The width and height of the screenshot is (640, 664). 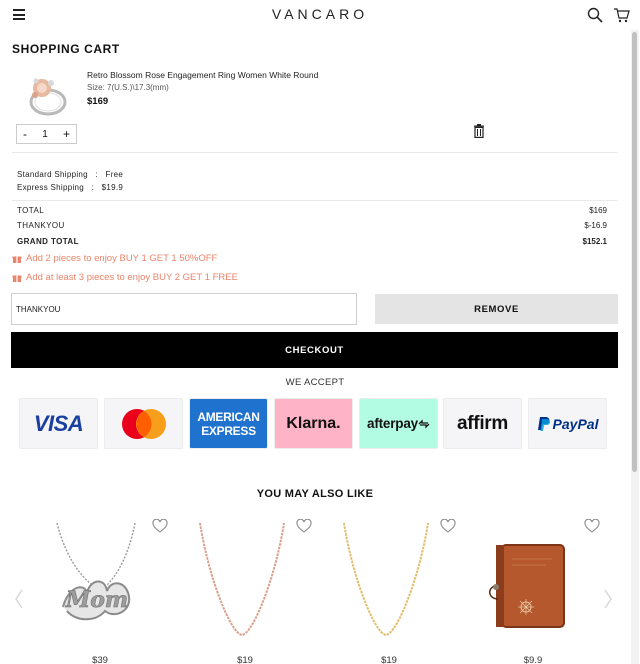 What do you see at coordinates (51, 187) in the screenshot?
I see `shipping-label: Express Shipping` at bounding box center [51, 187].